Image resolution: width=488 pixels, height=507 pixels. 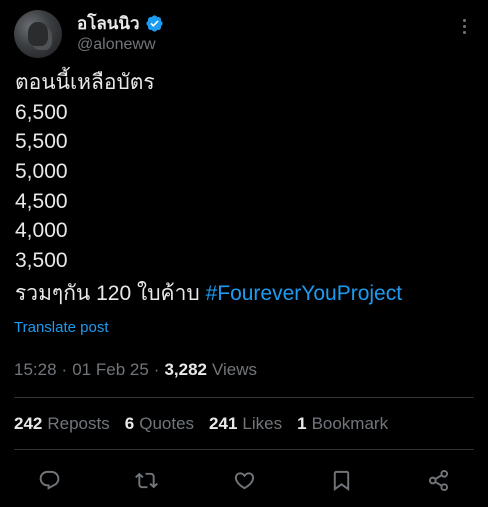 What do you see at coordinates (108, 23) in the screenshot?
I see `author-display-name: อโลนนิว` at bounding box center [108, 23].